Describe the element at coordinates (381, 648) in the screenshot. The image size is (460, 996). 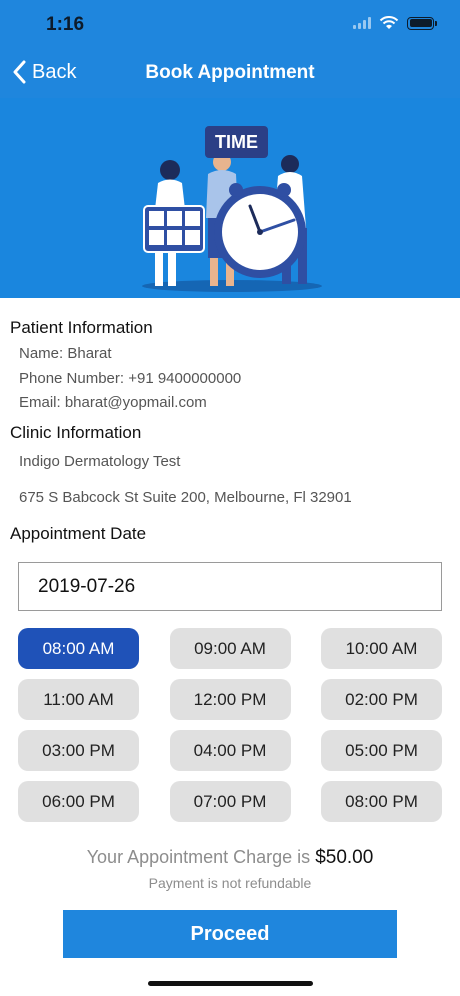
I see `time-slot: 10:00 AM` at that location.